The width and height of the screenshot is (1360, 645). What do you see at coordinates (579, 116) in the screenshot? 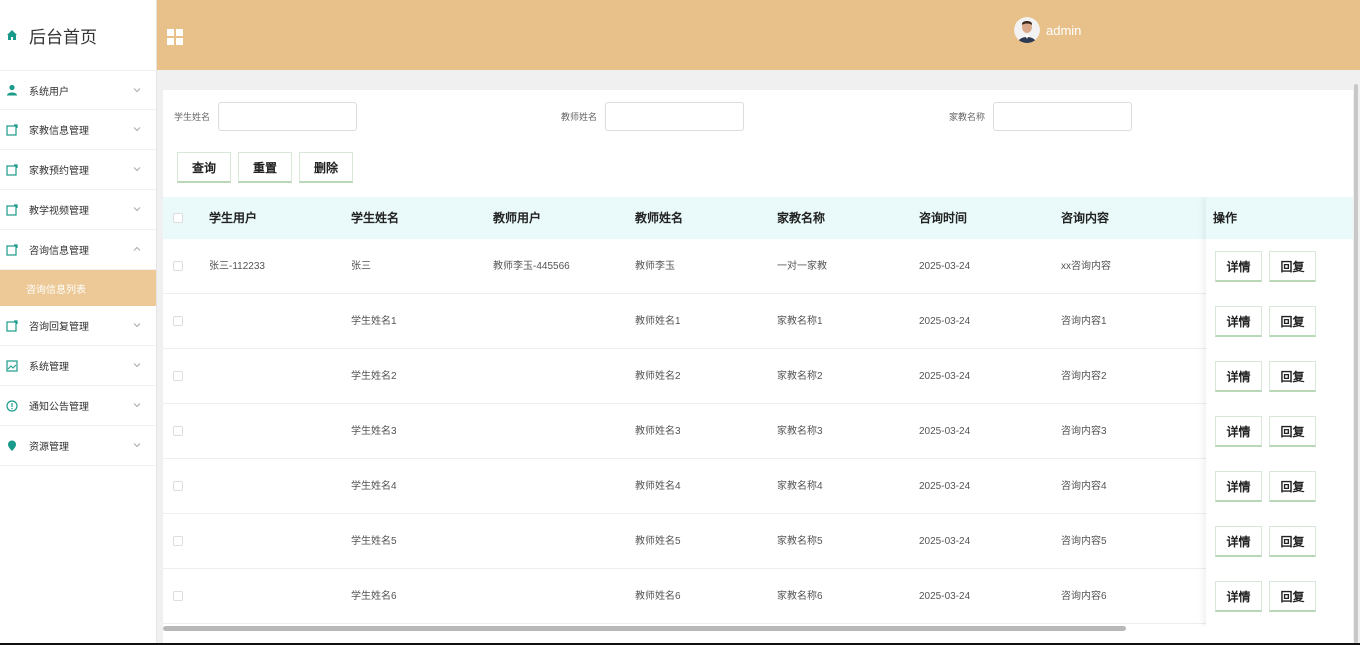
I see `search-label: 教师姓名` at bounding box center [579, 116].